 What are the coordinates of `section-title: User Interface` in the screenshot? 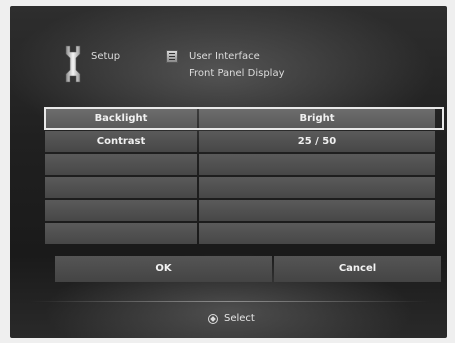 It's located at (224, 56).